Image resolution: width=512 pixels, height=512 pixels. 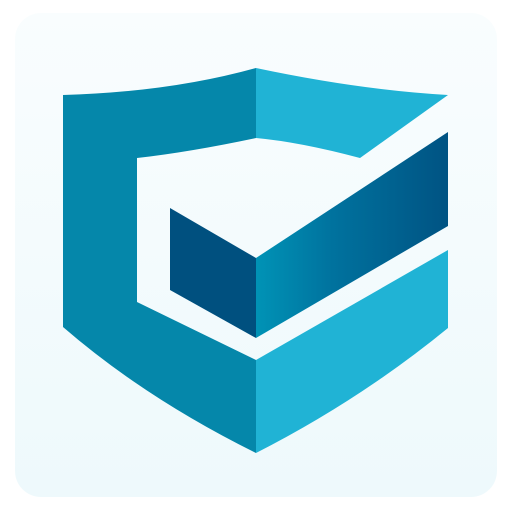 What do you see at coordinates (213, 273) in the screenshot?
I see `check-left-face` at bounding box center [213, 273].